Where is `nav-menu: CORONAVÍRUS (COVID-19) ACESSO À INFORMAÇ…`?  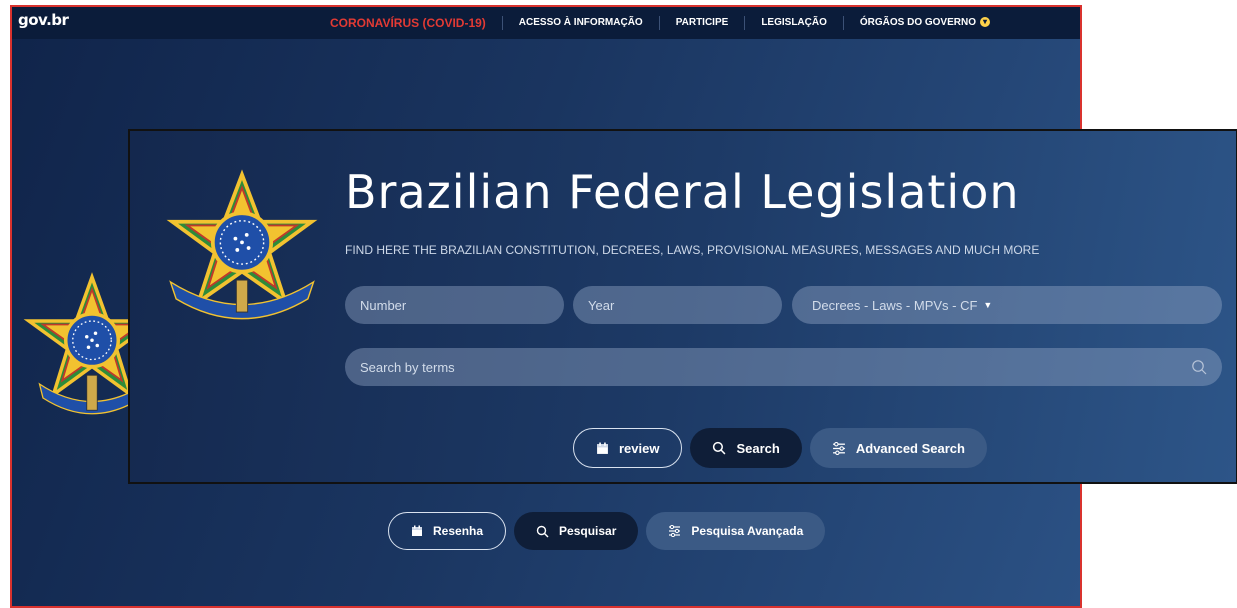
nav-menu: CORONAVÍRUS (COVID-19) ACESSO À INFORMAÇ… is located at coordinates (668, 23).